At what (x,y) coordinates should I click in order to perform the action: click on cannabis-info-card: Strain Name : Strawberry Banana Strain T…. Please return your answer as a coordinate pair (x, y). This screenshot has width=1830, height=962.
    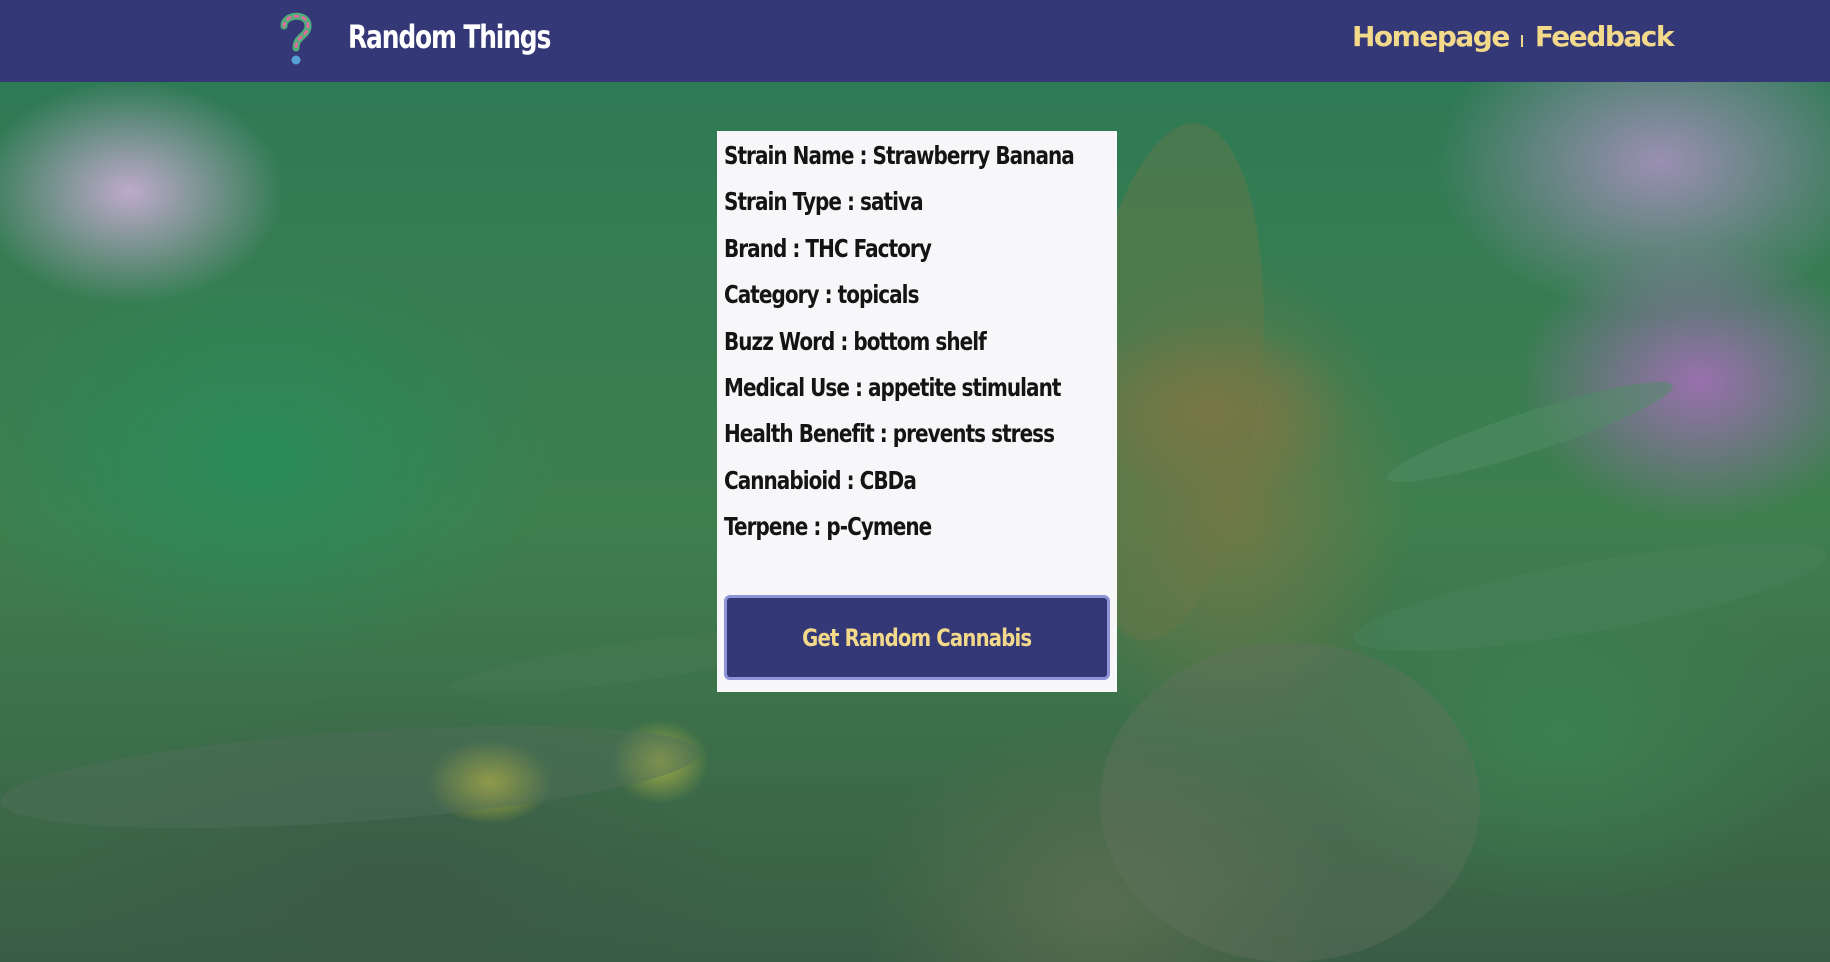
    Looking at the image, I should click on (917, 411).